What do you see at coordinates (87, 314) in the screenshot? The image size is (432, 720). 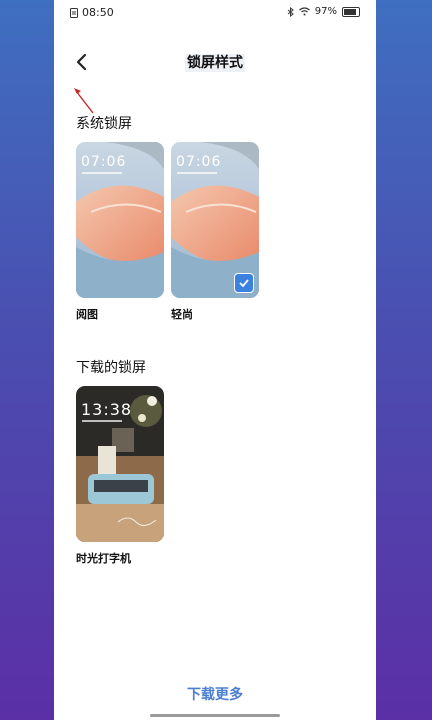 I see `card-label-yuetu: 阅图` at bounding box center [87, 314].